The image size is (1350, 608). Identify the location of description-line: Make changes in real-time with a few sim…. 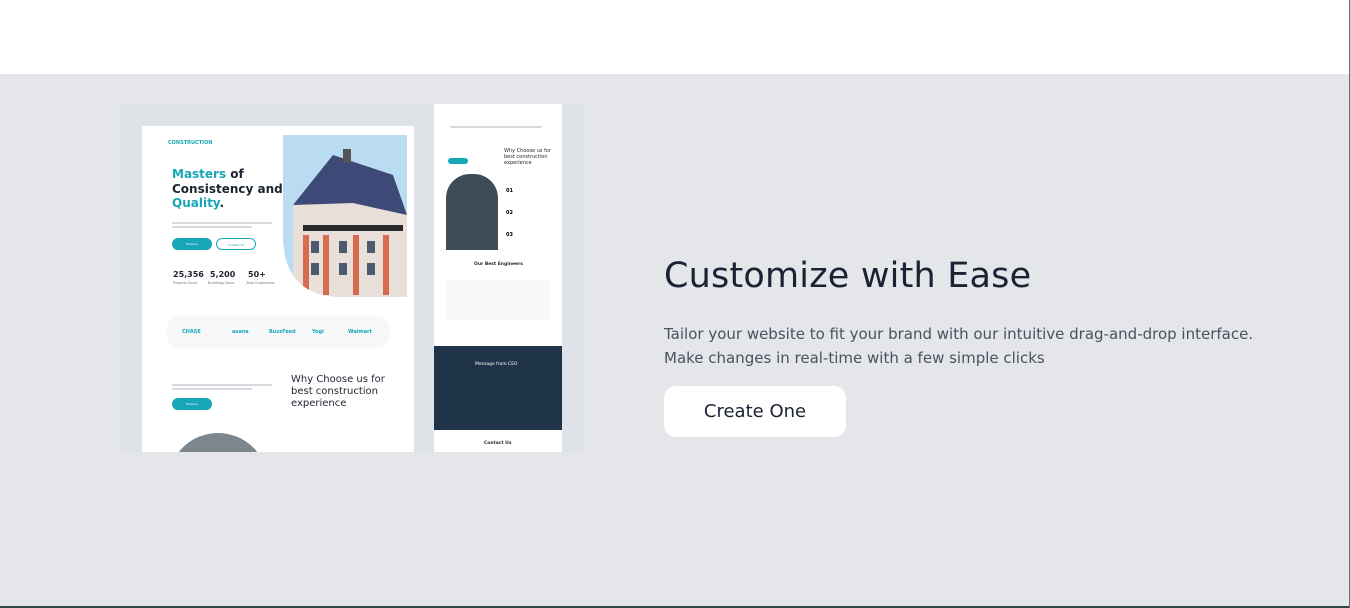
(854, 358).